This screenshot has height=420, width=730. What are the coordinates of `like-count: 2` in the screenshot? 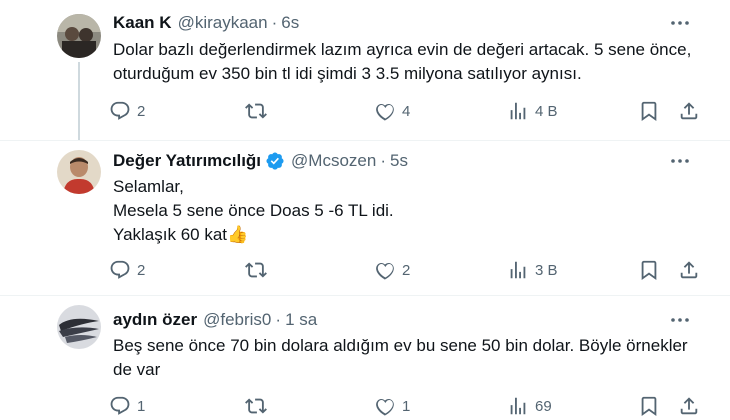 It's located at (406, 270).